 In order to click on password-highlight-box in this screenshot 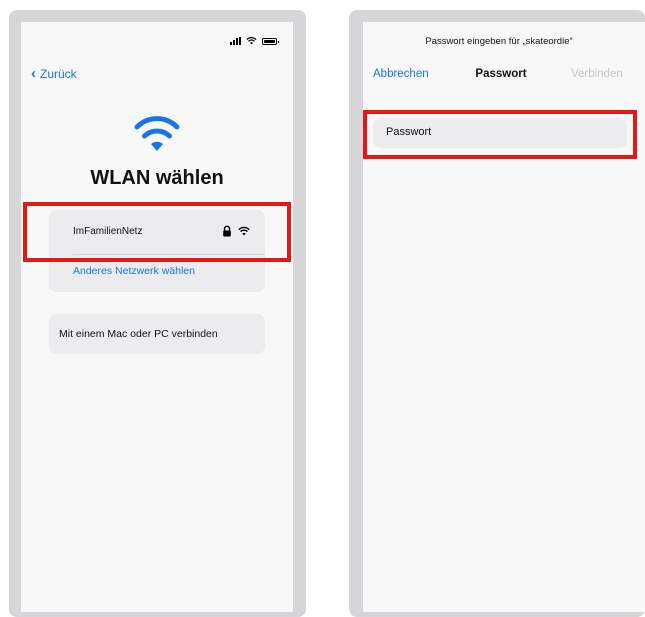, I will do `click(500, 134)`.